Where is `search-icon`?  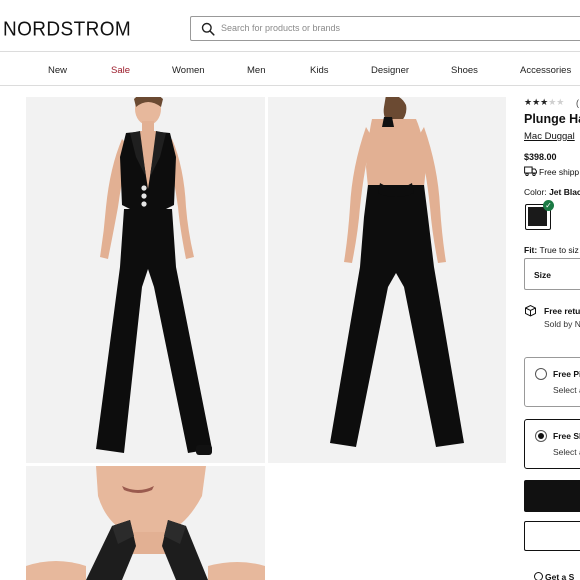
search-icon is located at coordinates (208, 29).